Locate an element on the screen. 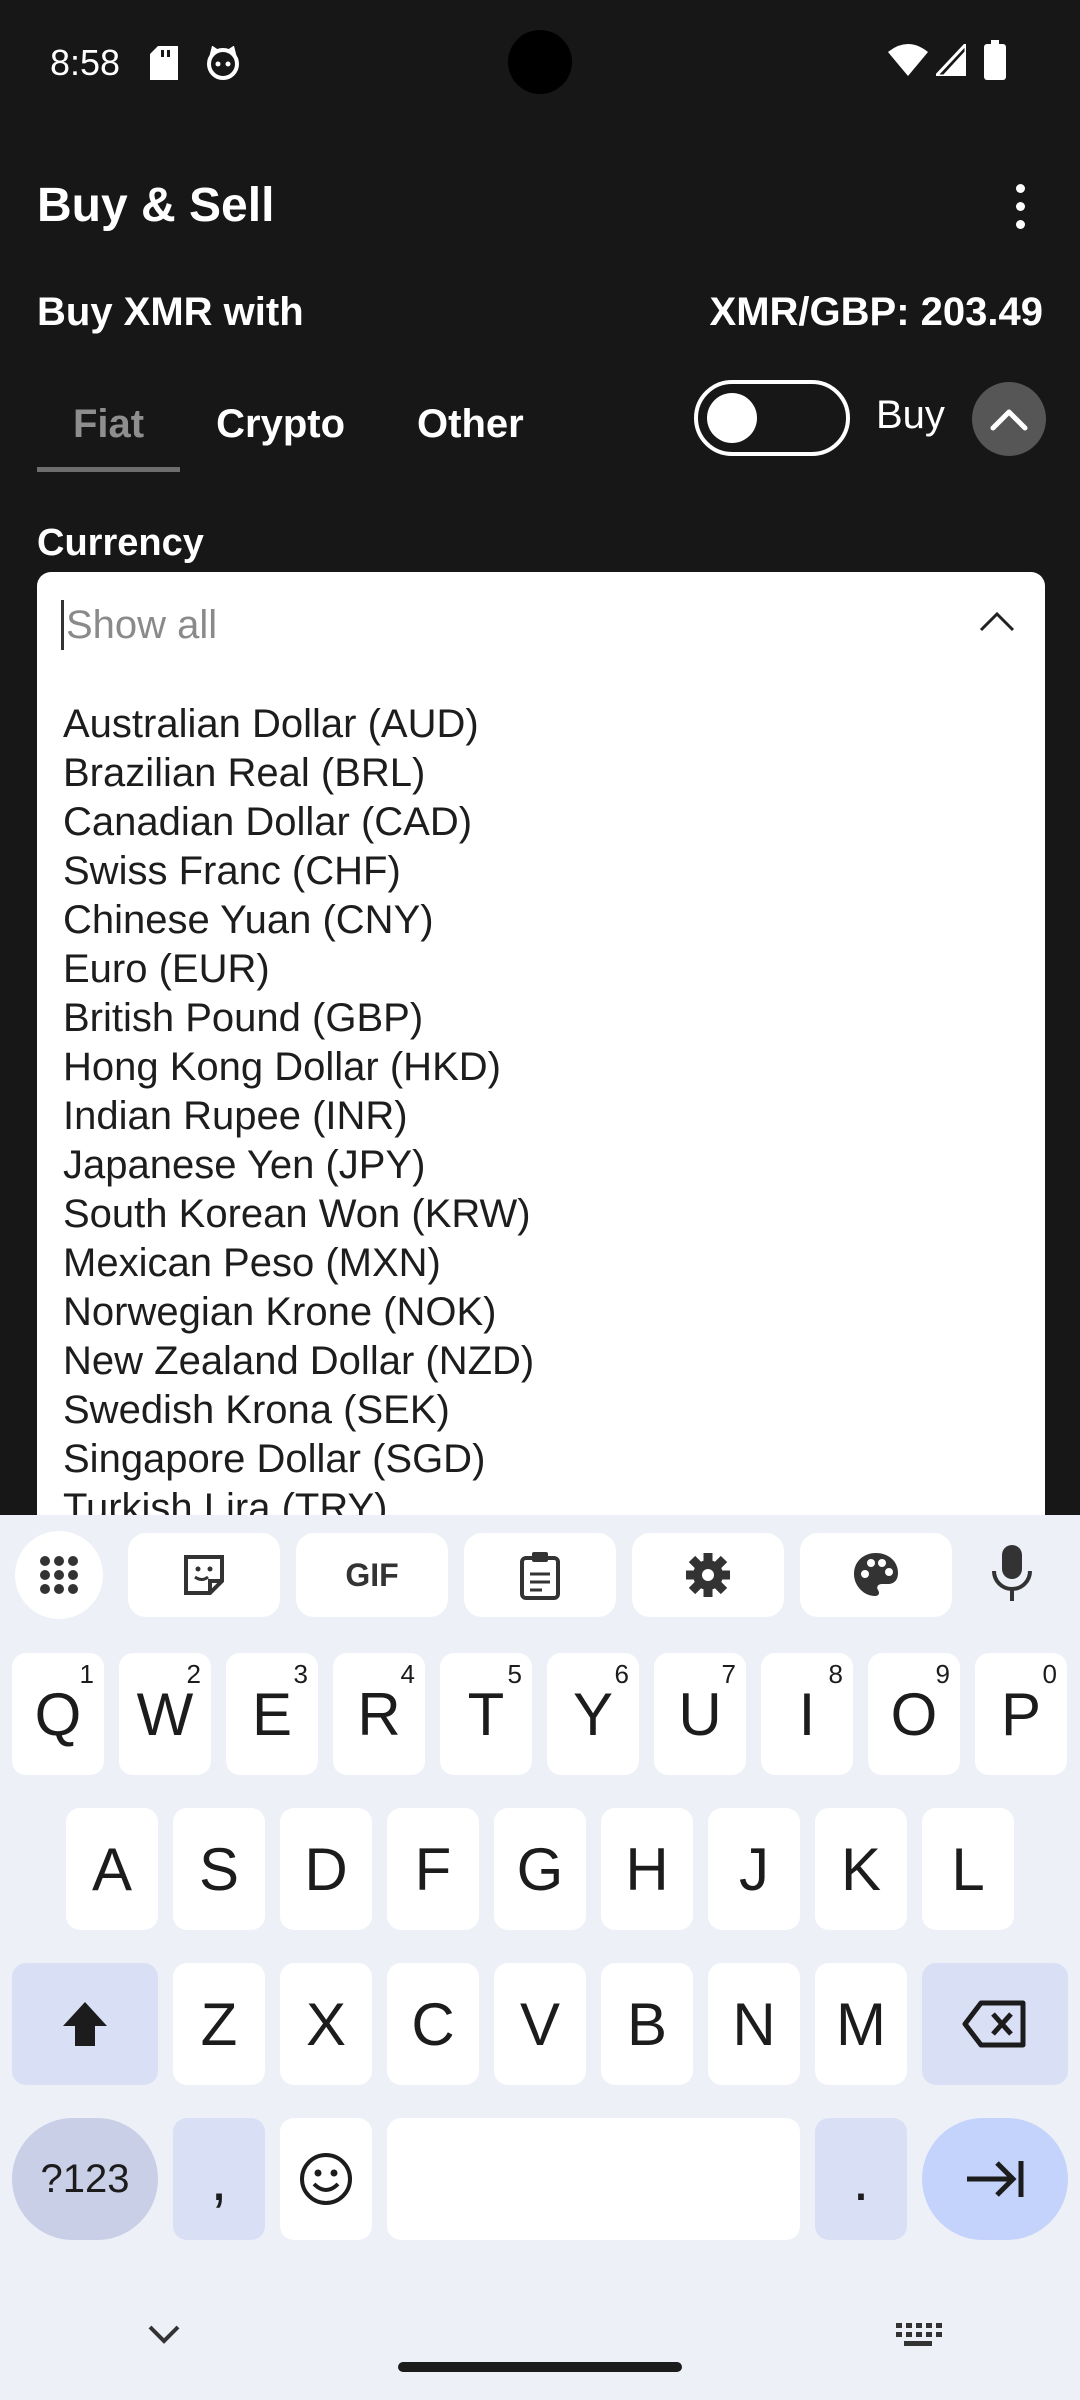  enter-key is located at coordinates (995, 2179).